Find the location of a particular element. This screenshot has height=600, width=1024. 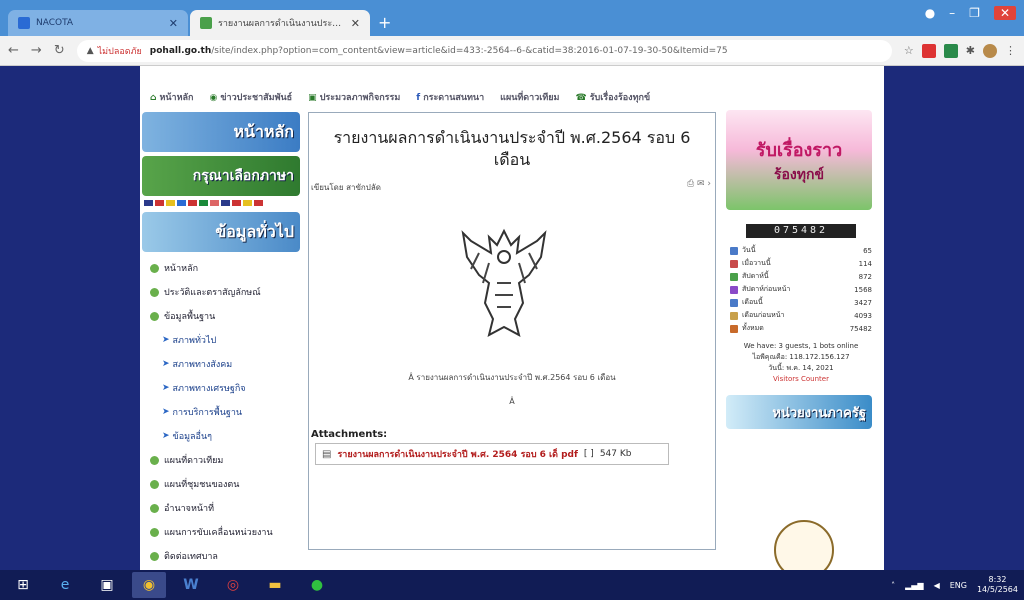

sidebar-subitem: ➤ การบริการพื้นฐาน is located at coordinates (222, 412).